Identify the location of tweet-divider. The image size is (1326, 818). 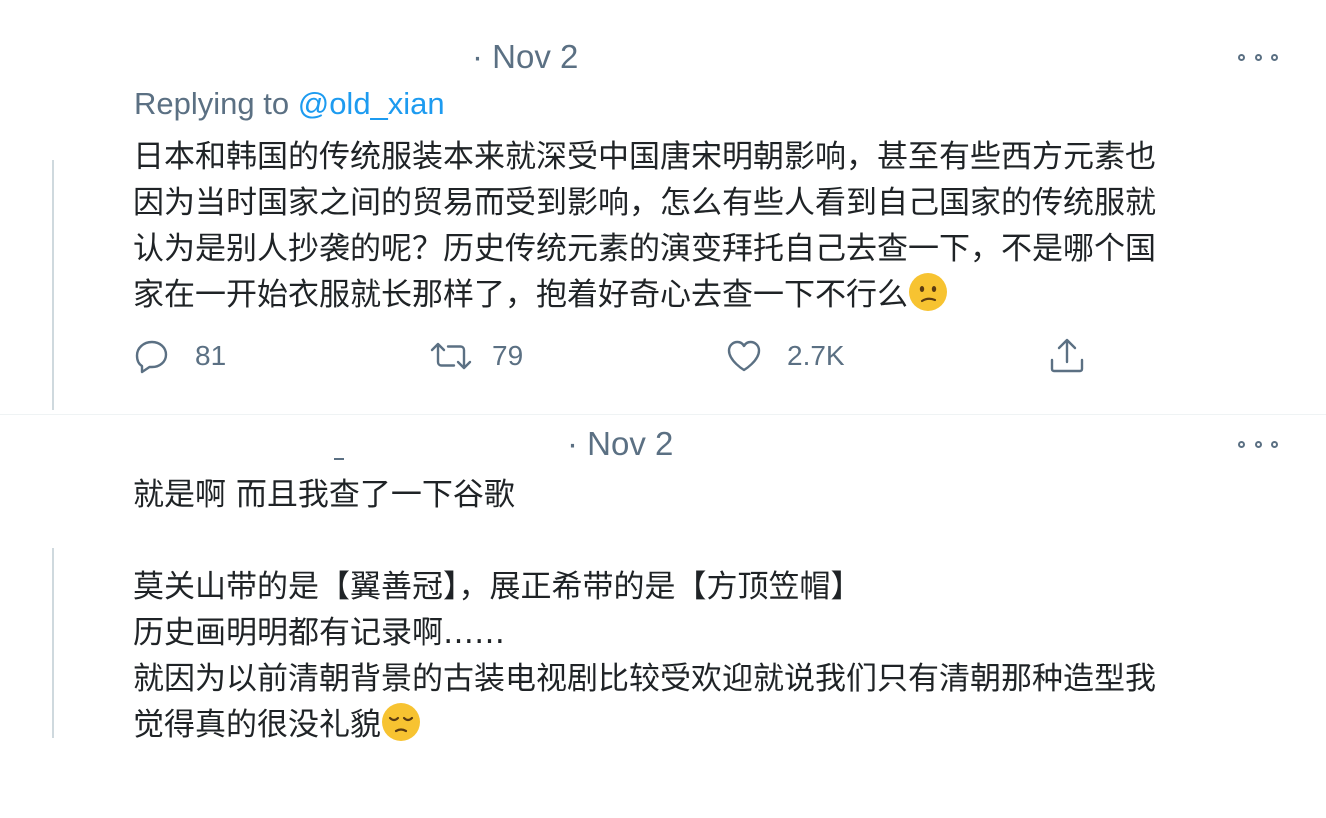
(663, 414).